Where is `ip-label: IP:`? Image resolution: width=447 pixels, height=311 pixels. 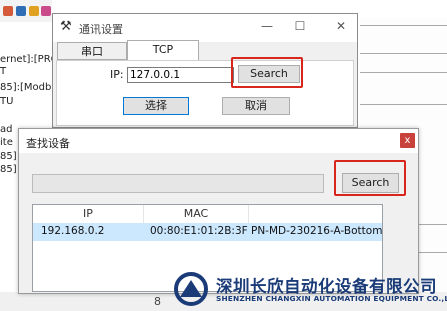
ip-label: IP: is located at coordinates (117, 74).